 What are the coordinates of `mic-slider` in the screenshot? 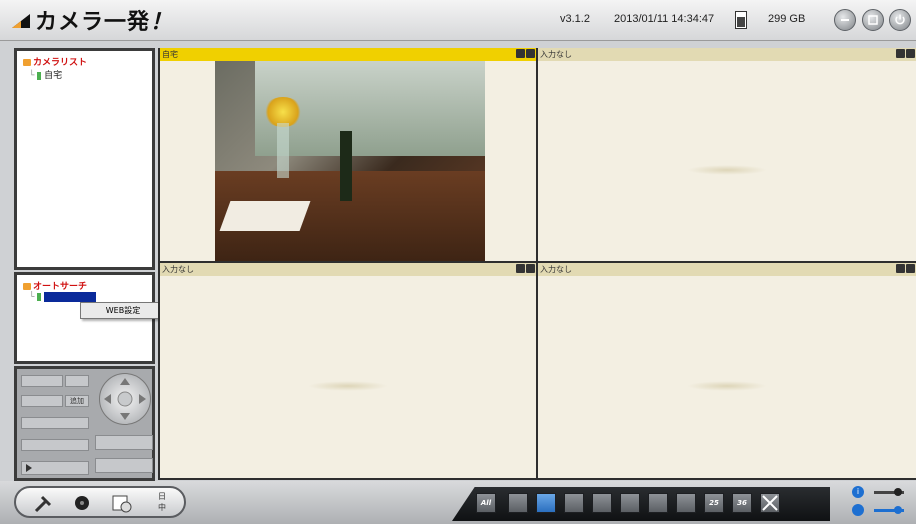 It's located at (889, 510).